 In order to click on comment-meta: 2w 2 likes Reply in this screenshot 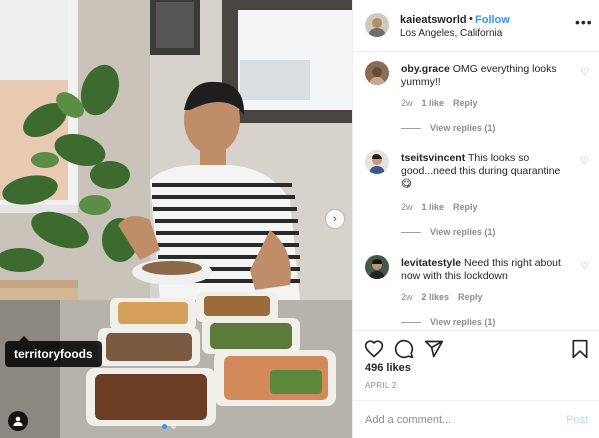, I will do `click(442, 297)`.